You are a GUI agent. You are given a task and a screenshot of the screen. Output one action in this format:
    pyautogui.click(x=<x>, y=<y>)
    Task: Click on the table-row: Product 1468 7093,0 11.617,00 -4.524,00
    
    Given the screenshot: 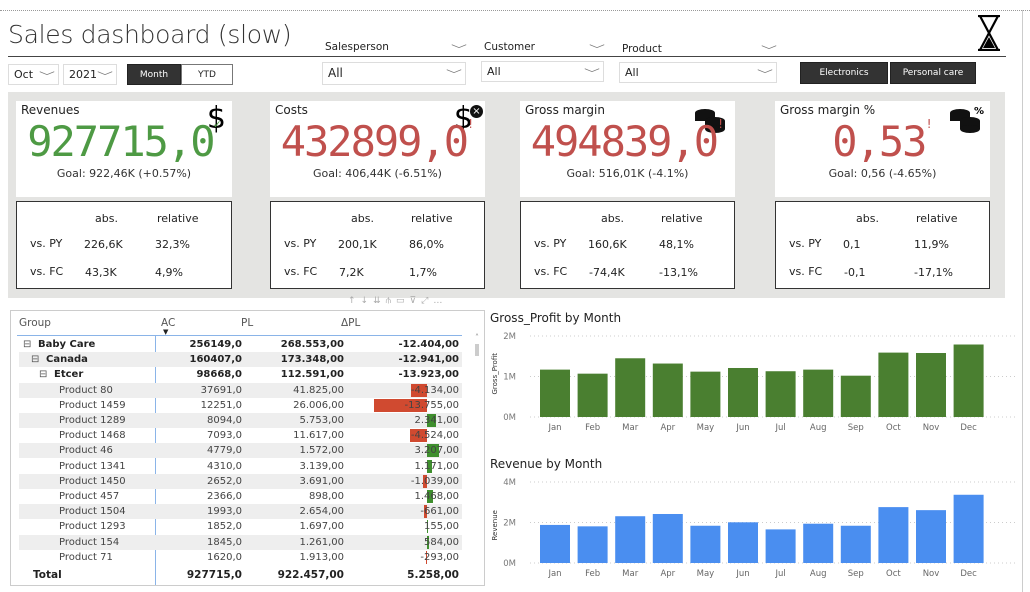 What is the action you would take?
    pyautogui.click(x=240, y=435)
    